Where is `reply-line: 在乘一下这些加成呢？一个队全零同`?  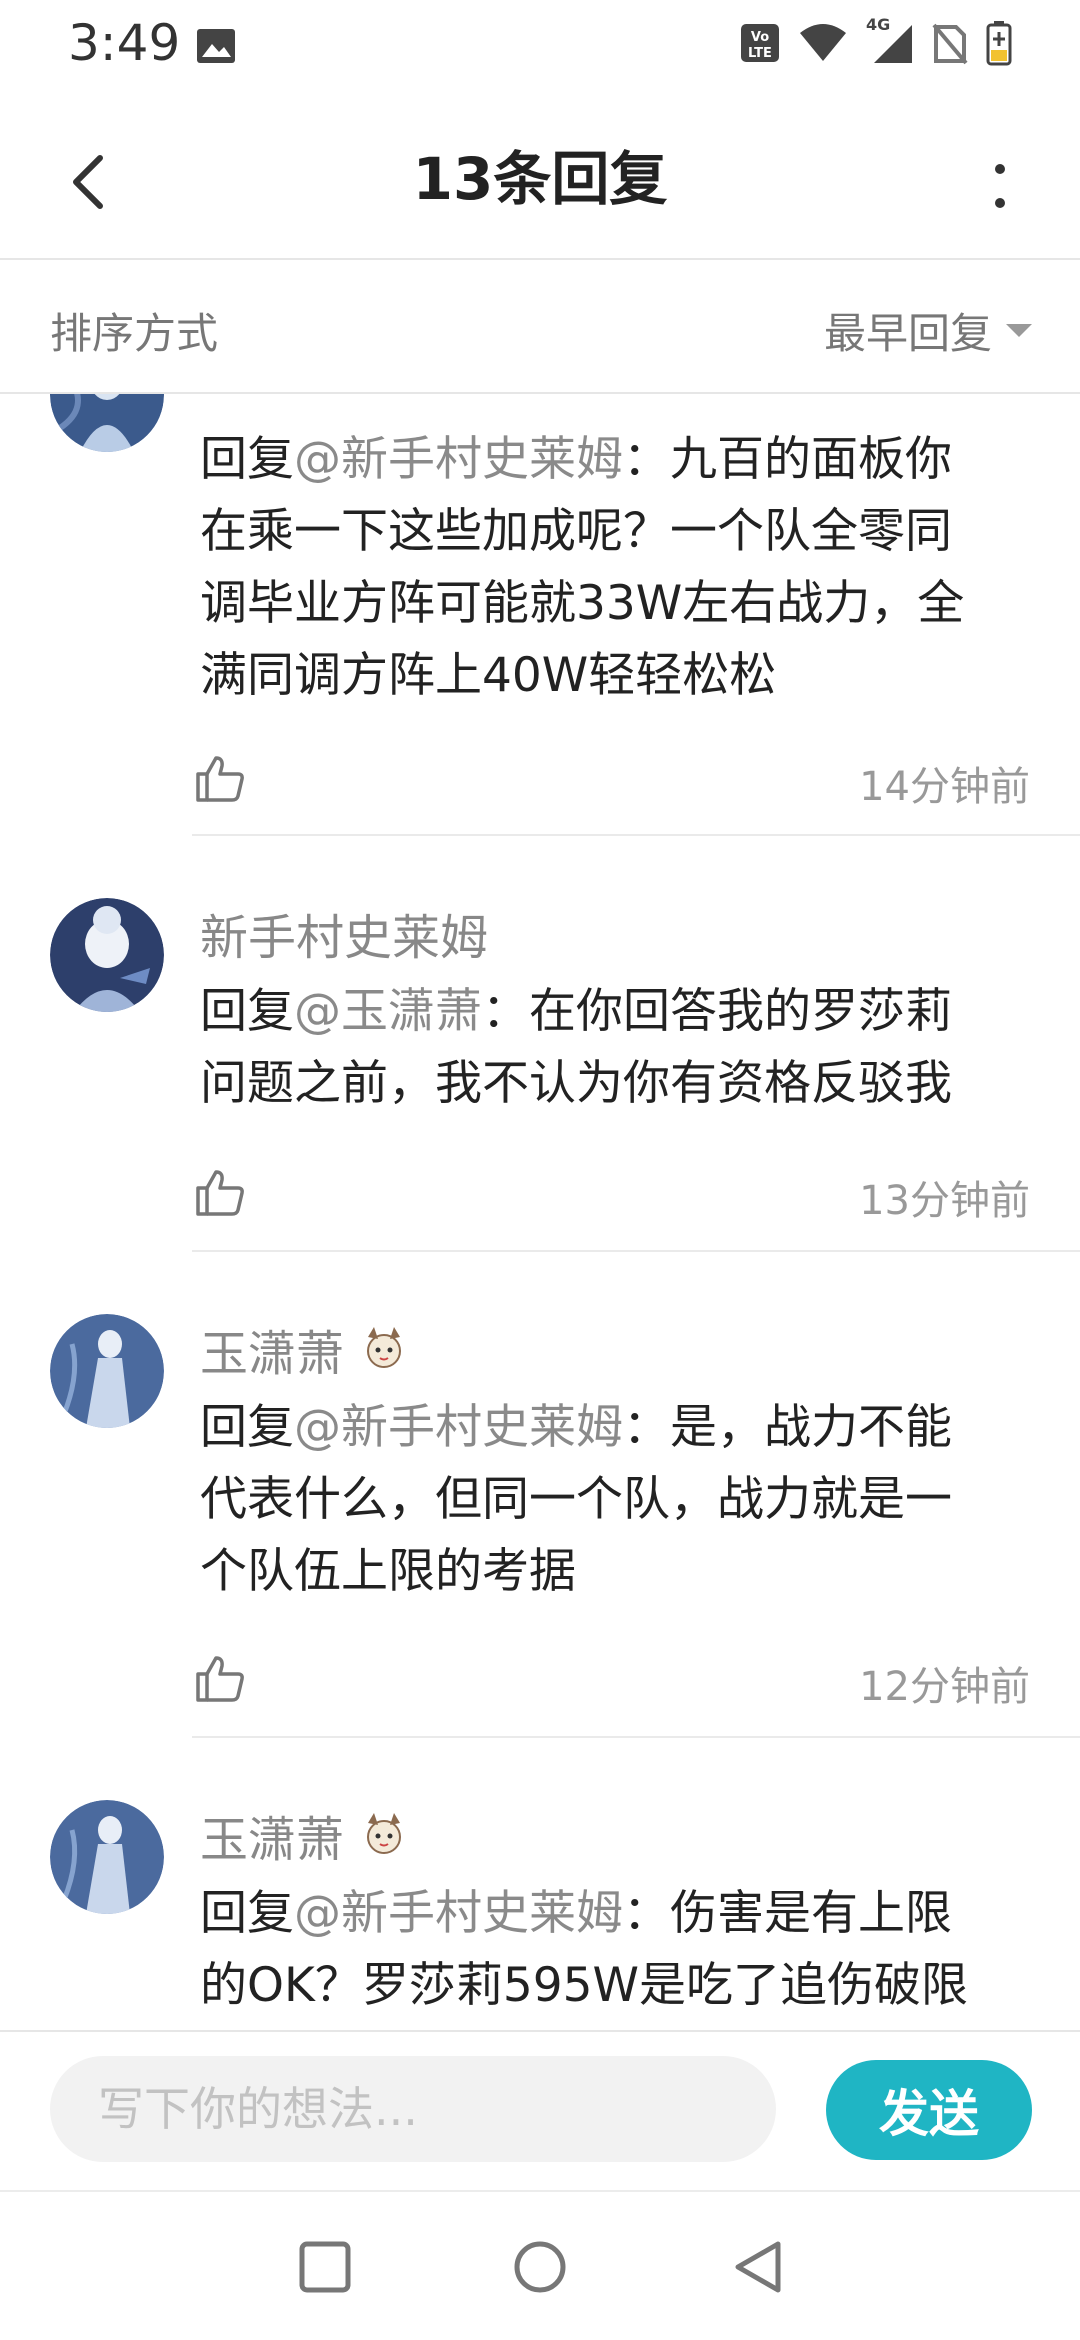 reply-line: 在乘一下这些加成呢？一个队全零同 is located at coordinates (576, 531).